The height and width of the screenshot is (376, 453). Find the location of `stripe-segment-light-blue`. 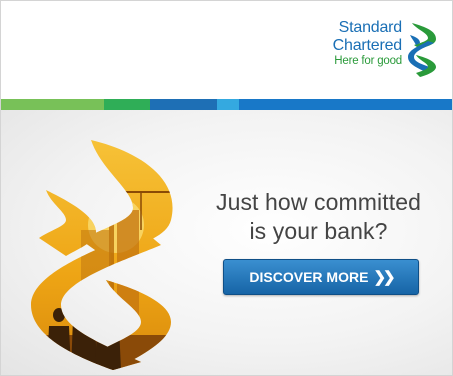

stripe-segment-light-blue is located at coordinates (228, 104).